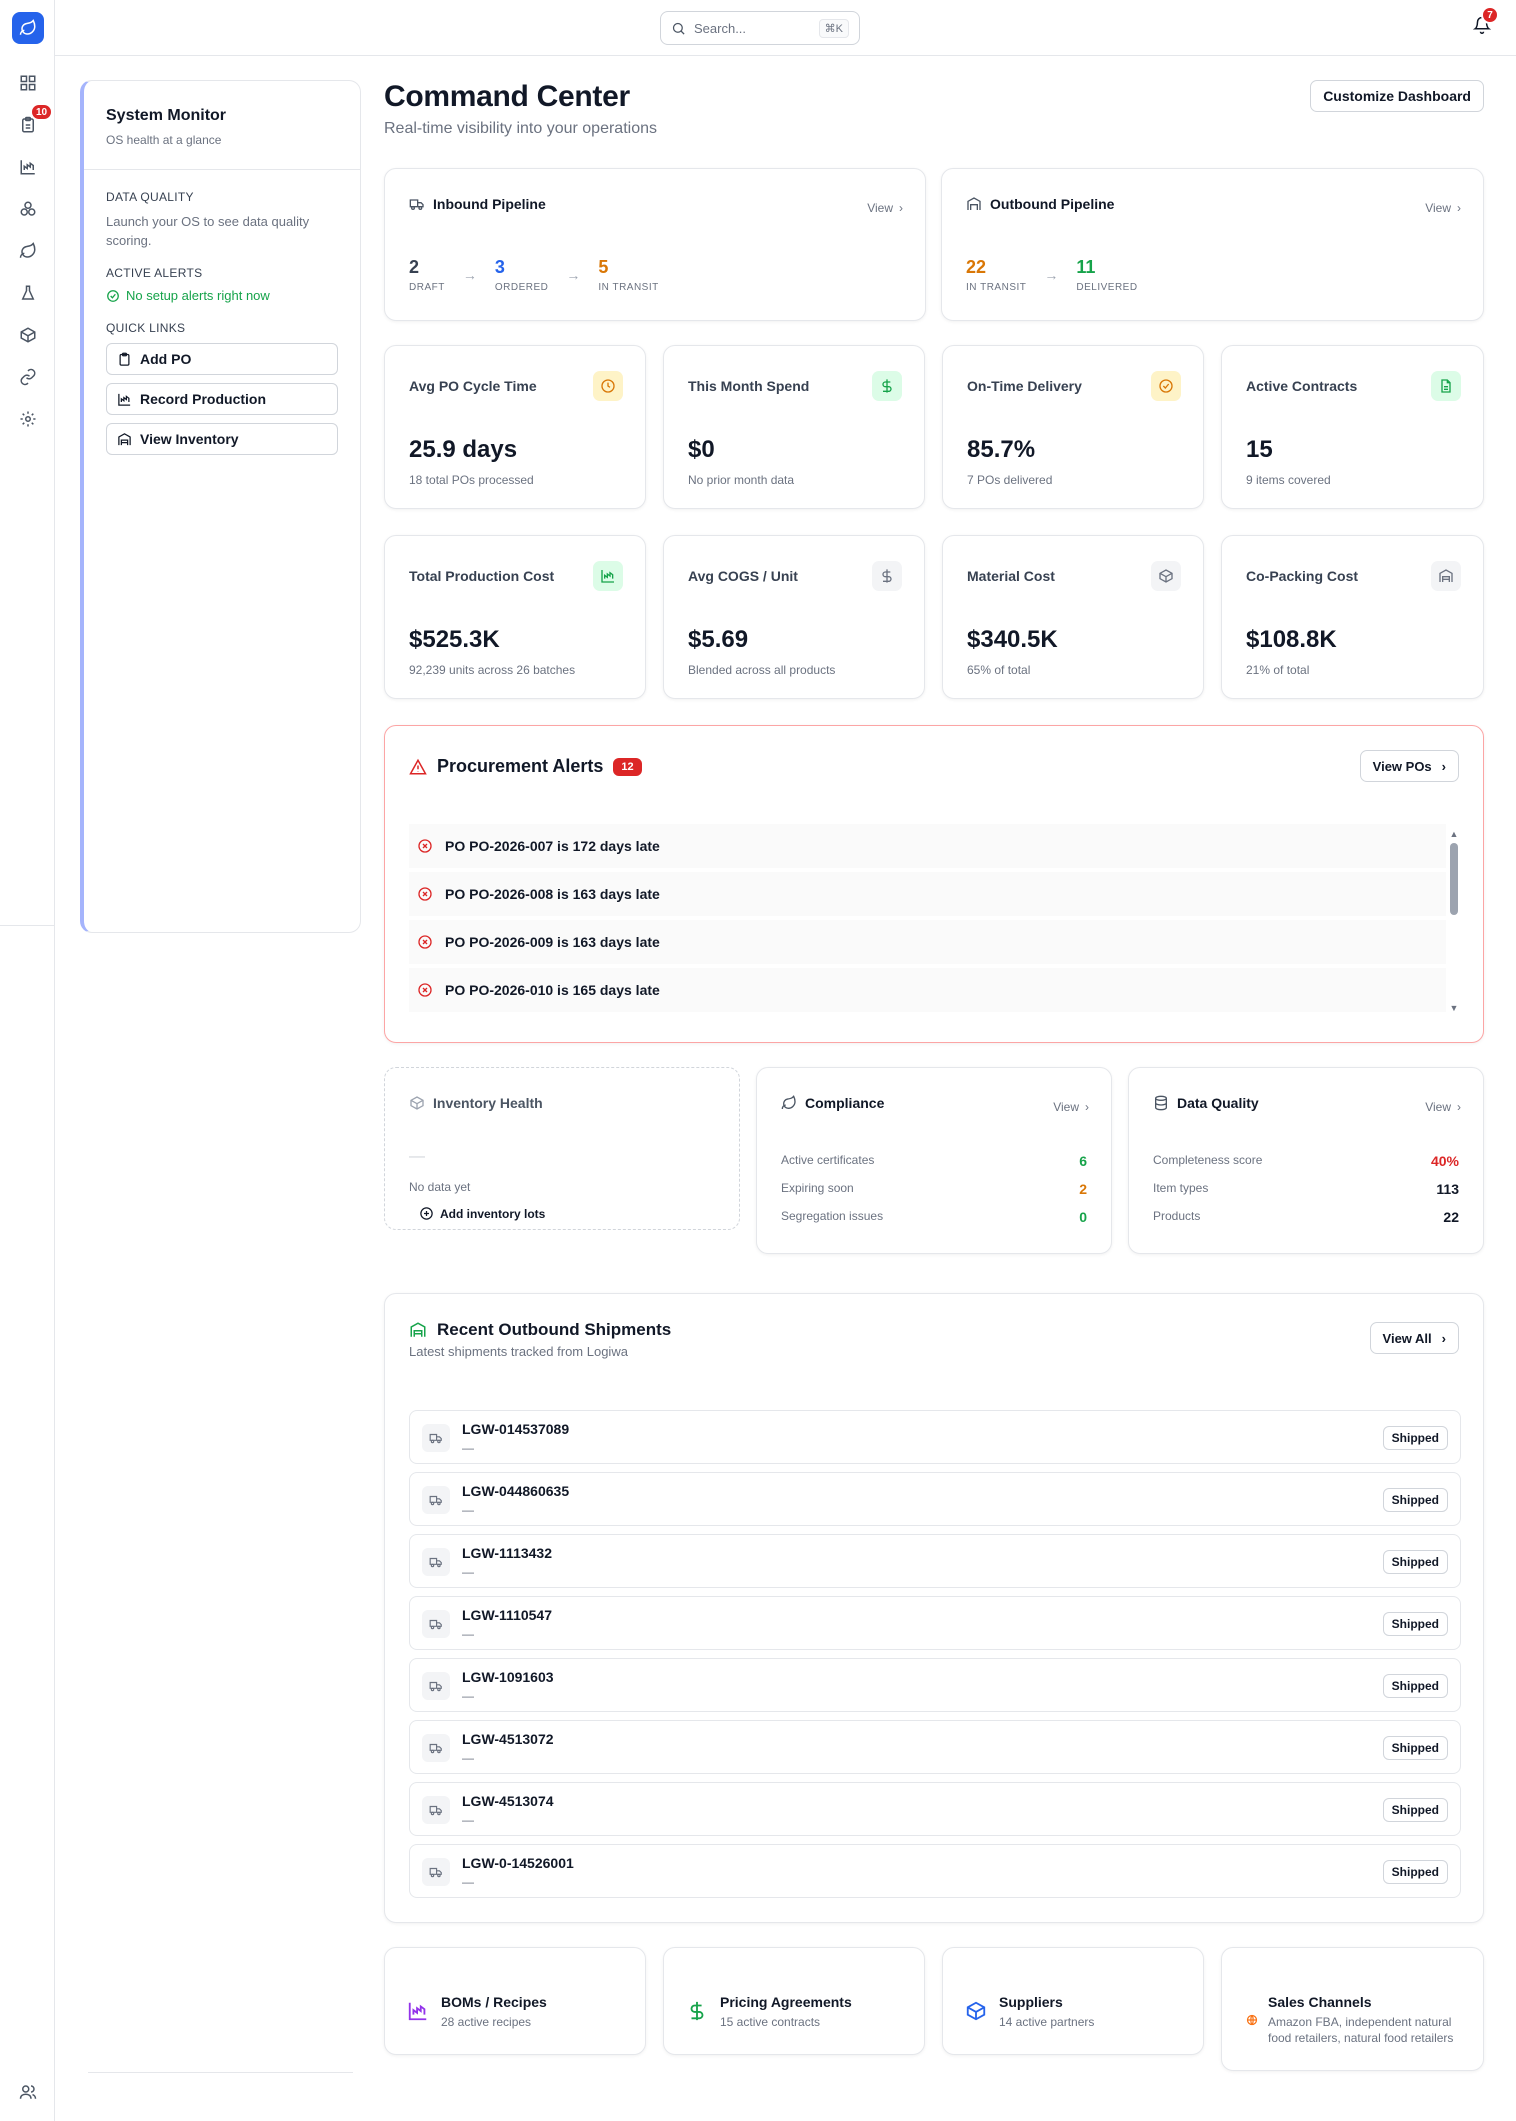 The height and width of the screenshot is (2121, 1516). Describe the element at coordinates (154, 273) in the screenshot. I see `active-alerts-label: ACTIVE ALERTS` at that location.